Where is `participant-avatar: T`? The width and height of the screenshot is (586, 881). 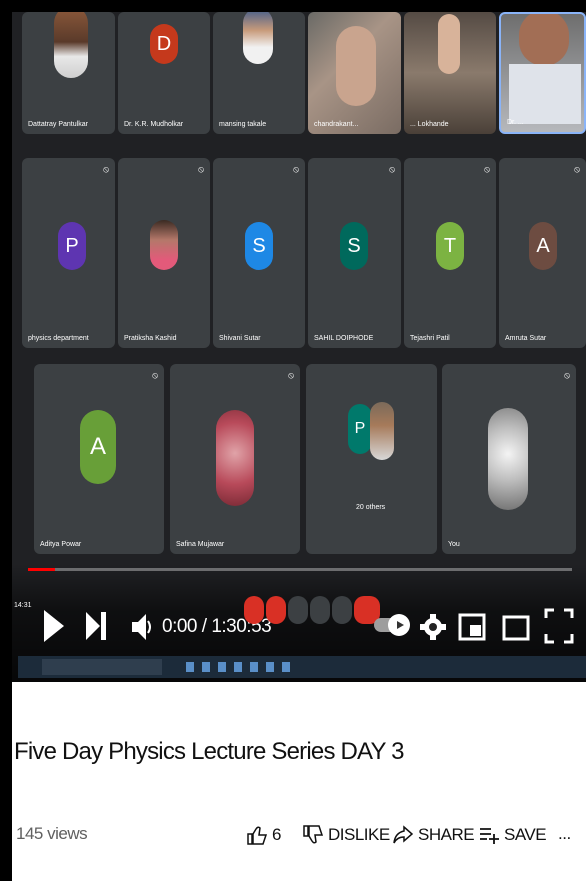
participant-avatar: T is located at coordinates (450, 246).